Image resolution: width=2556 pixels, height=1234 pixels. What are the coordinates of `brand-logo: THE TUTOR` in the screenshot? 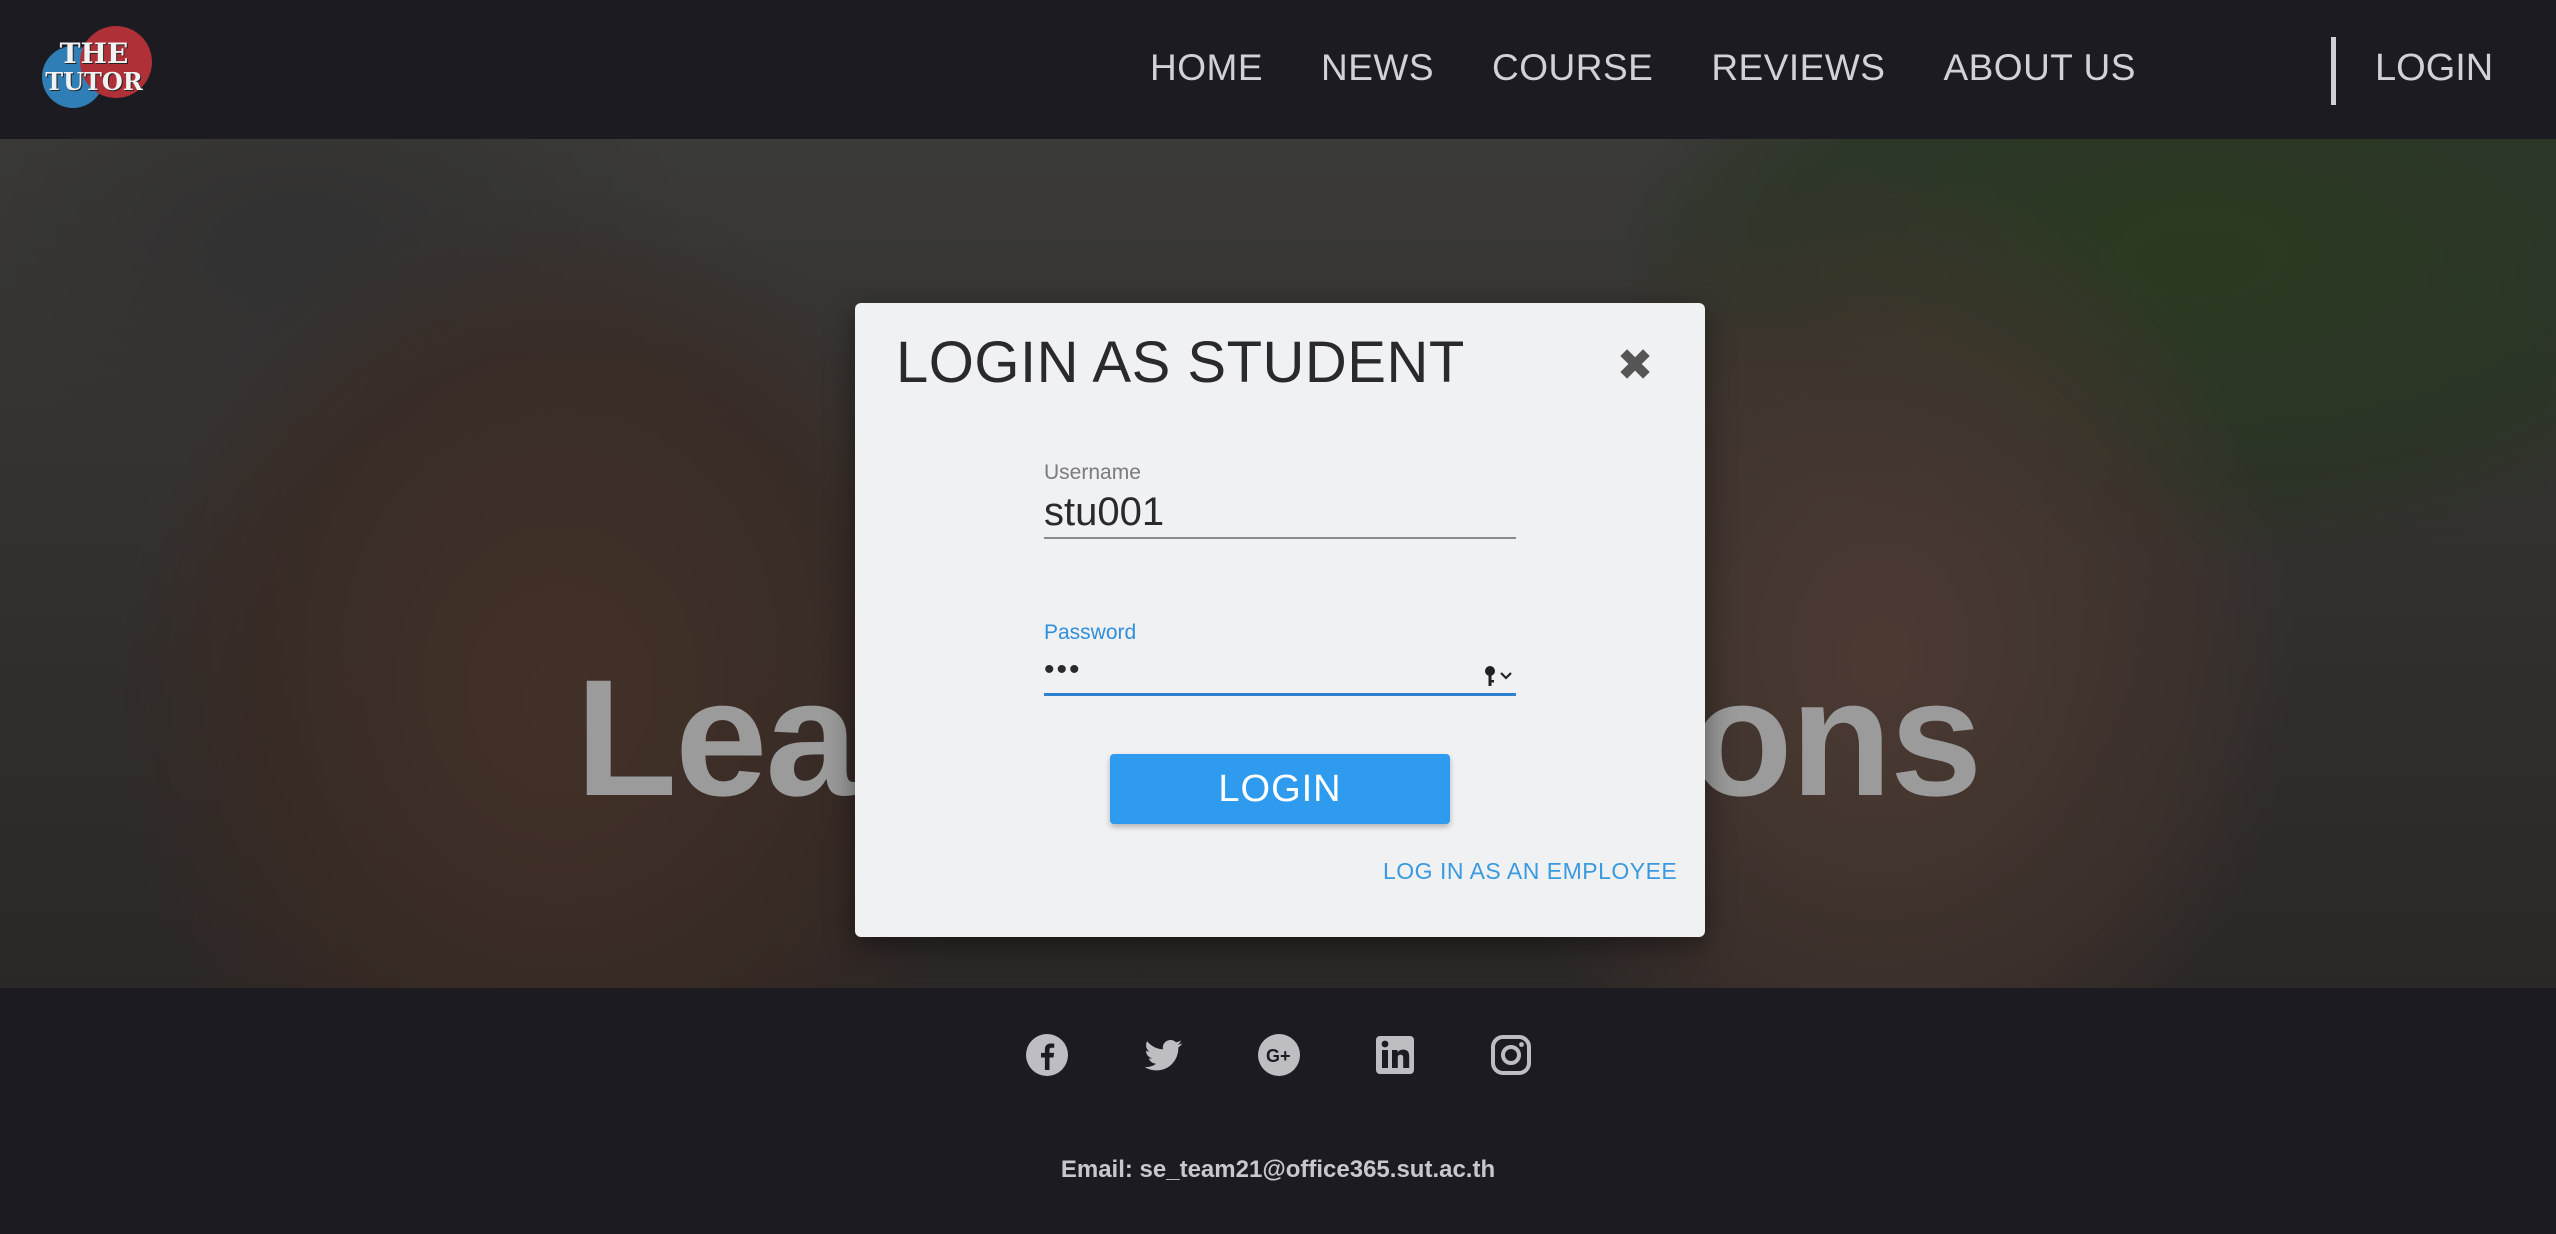 It's located at (100, 67).